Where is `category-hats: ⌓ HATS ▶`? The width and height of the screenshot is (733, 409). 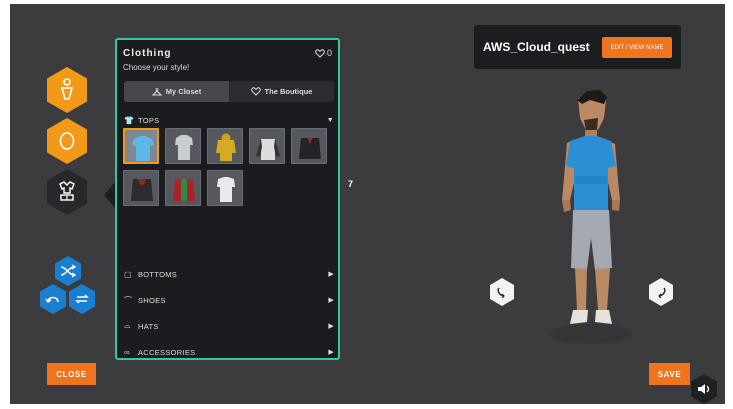 category-hats: ⌓ HATS ▶ is located at coordinates (229, 326).